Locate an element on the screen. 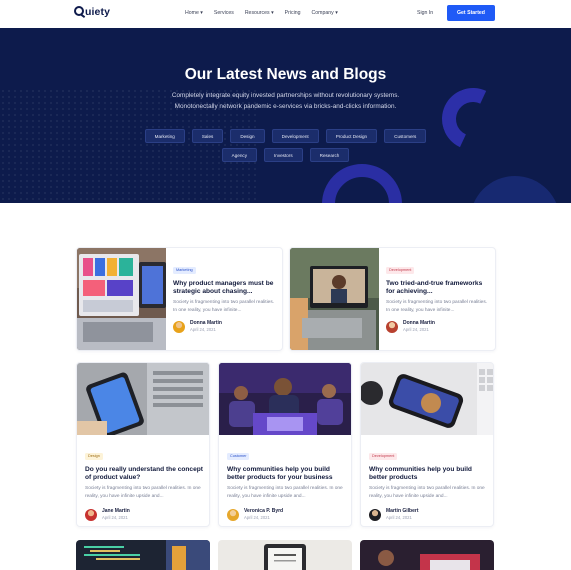  post-author: Veronica P. Byrd April 24, 2021 is located at coordinates (255, 514).